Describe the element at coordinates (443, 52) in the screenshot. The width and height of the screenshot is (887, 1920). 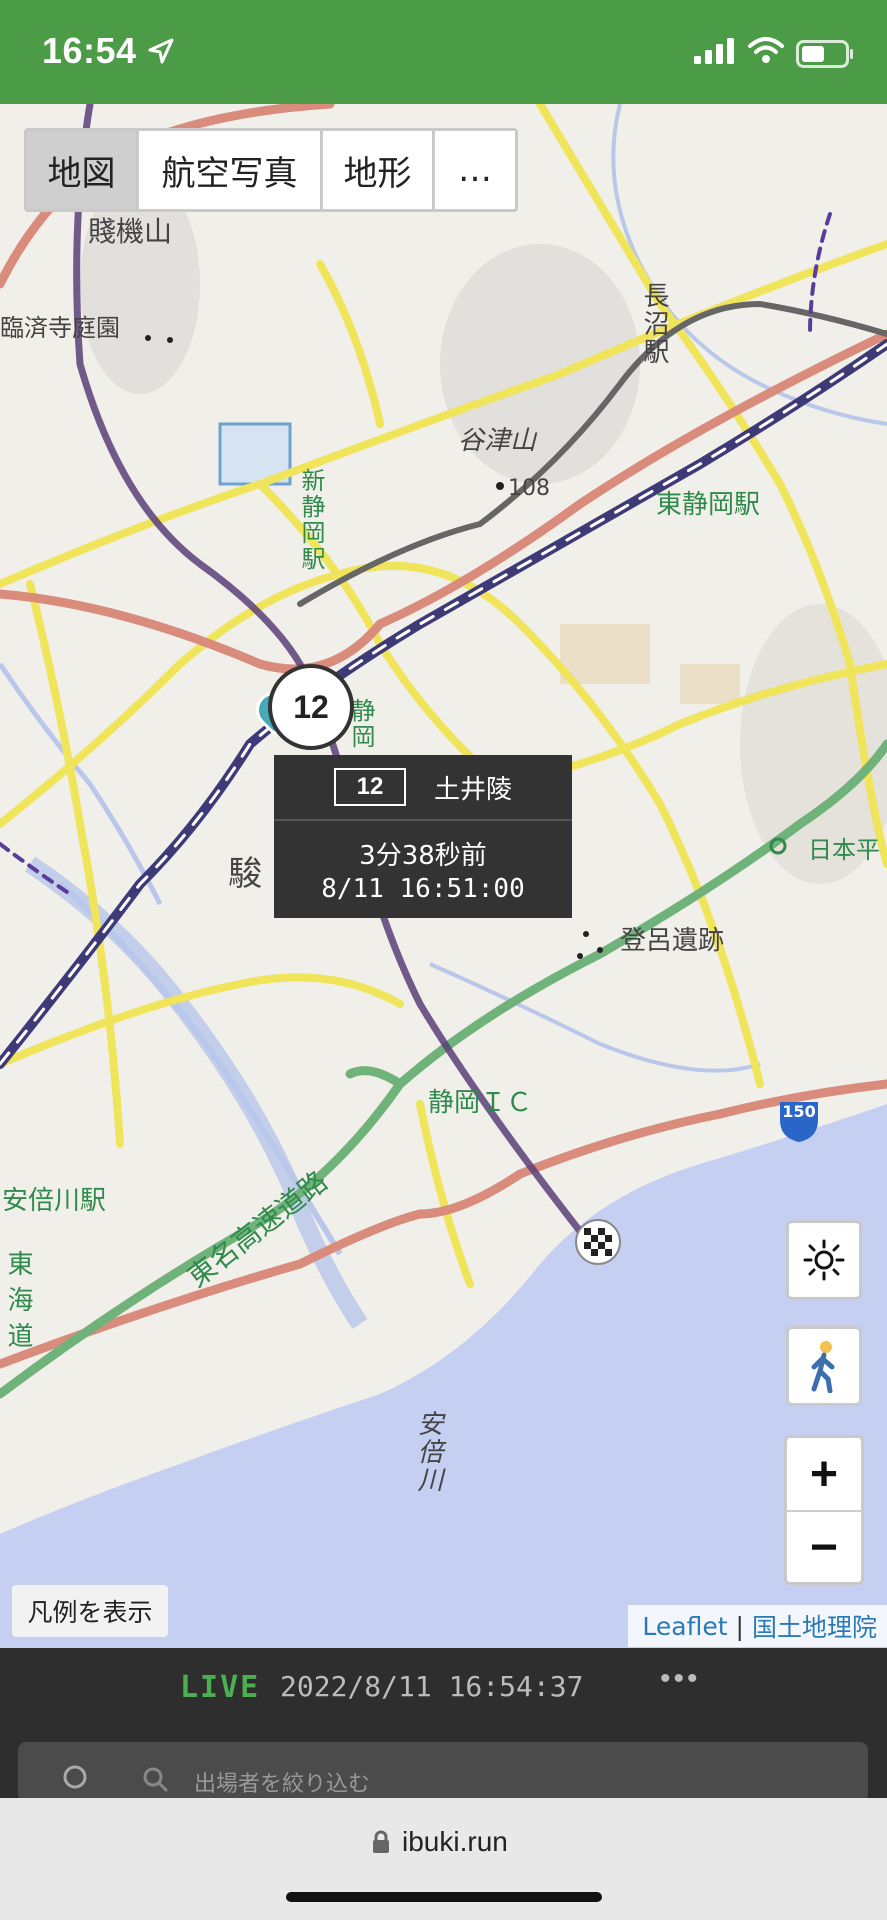
I see `status-bar: 16:54` at that location.